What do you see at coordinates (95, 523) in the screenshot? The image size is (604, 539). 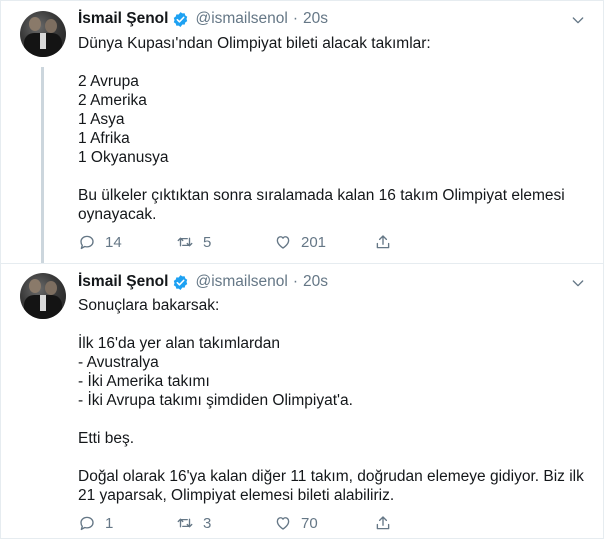 I see `reply-button: 1` at bounding box center [95, 523].